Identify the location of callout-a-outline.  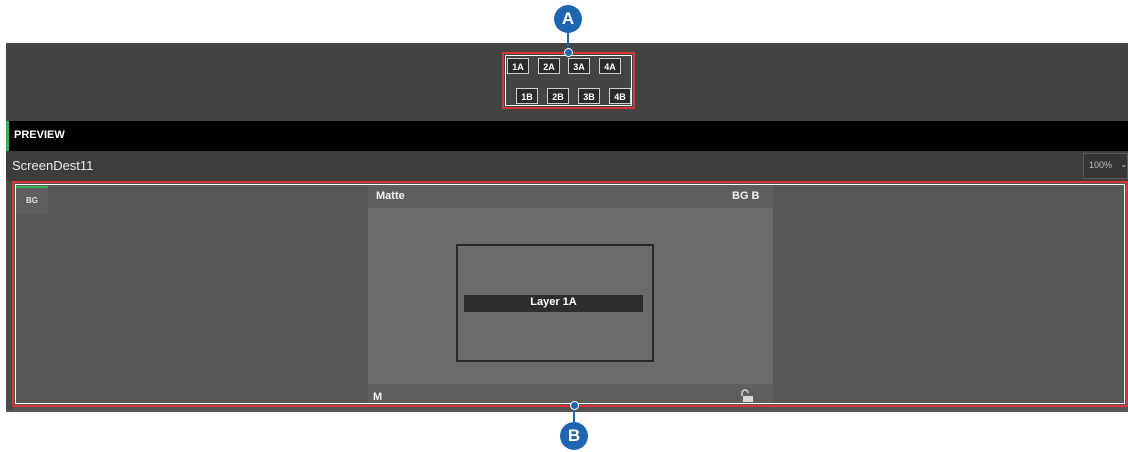
(568, 80).